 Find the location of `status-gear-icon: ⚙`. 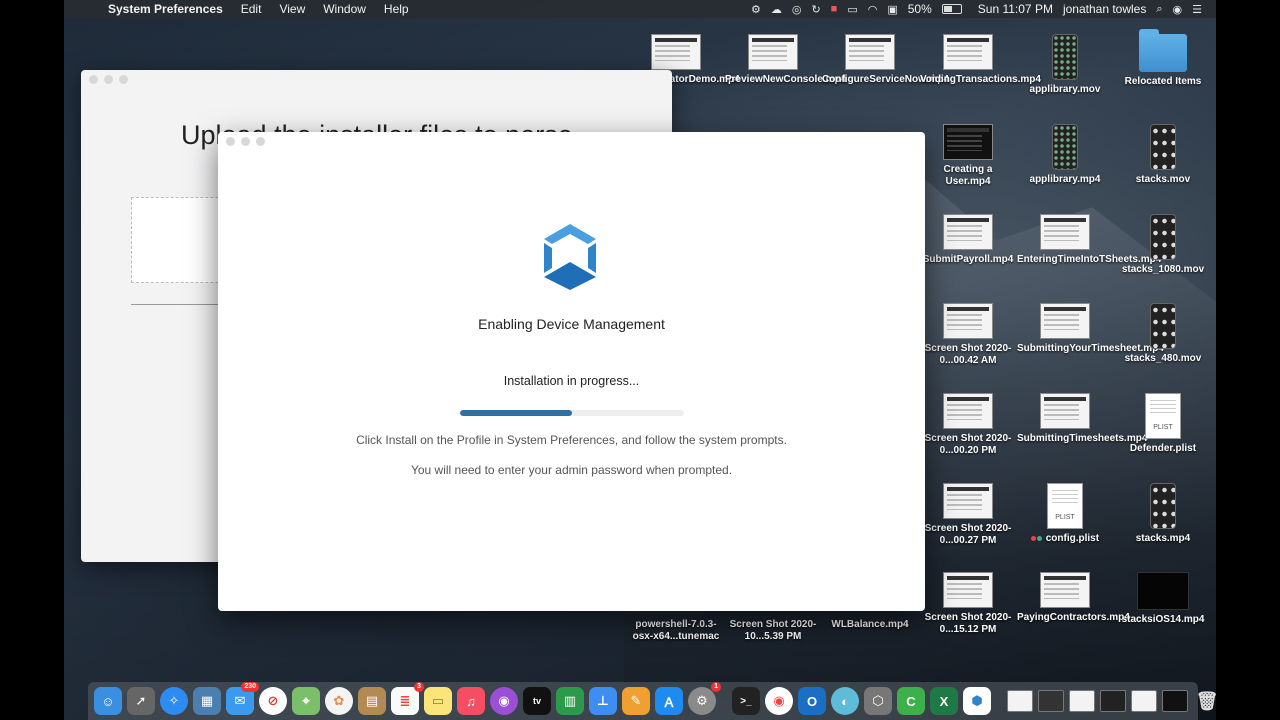

status-gear-icon: ⚙ is located at coordinates (756, 9).